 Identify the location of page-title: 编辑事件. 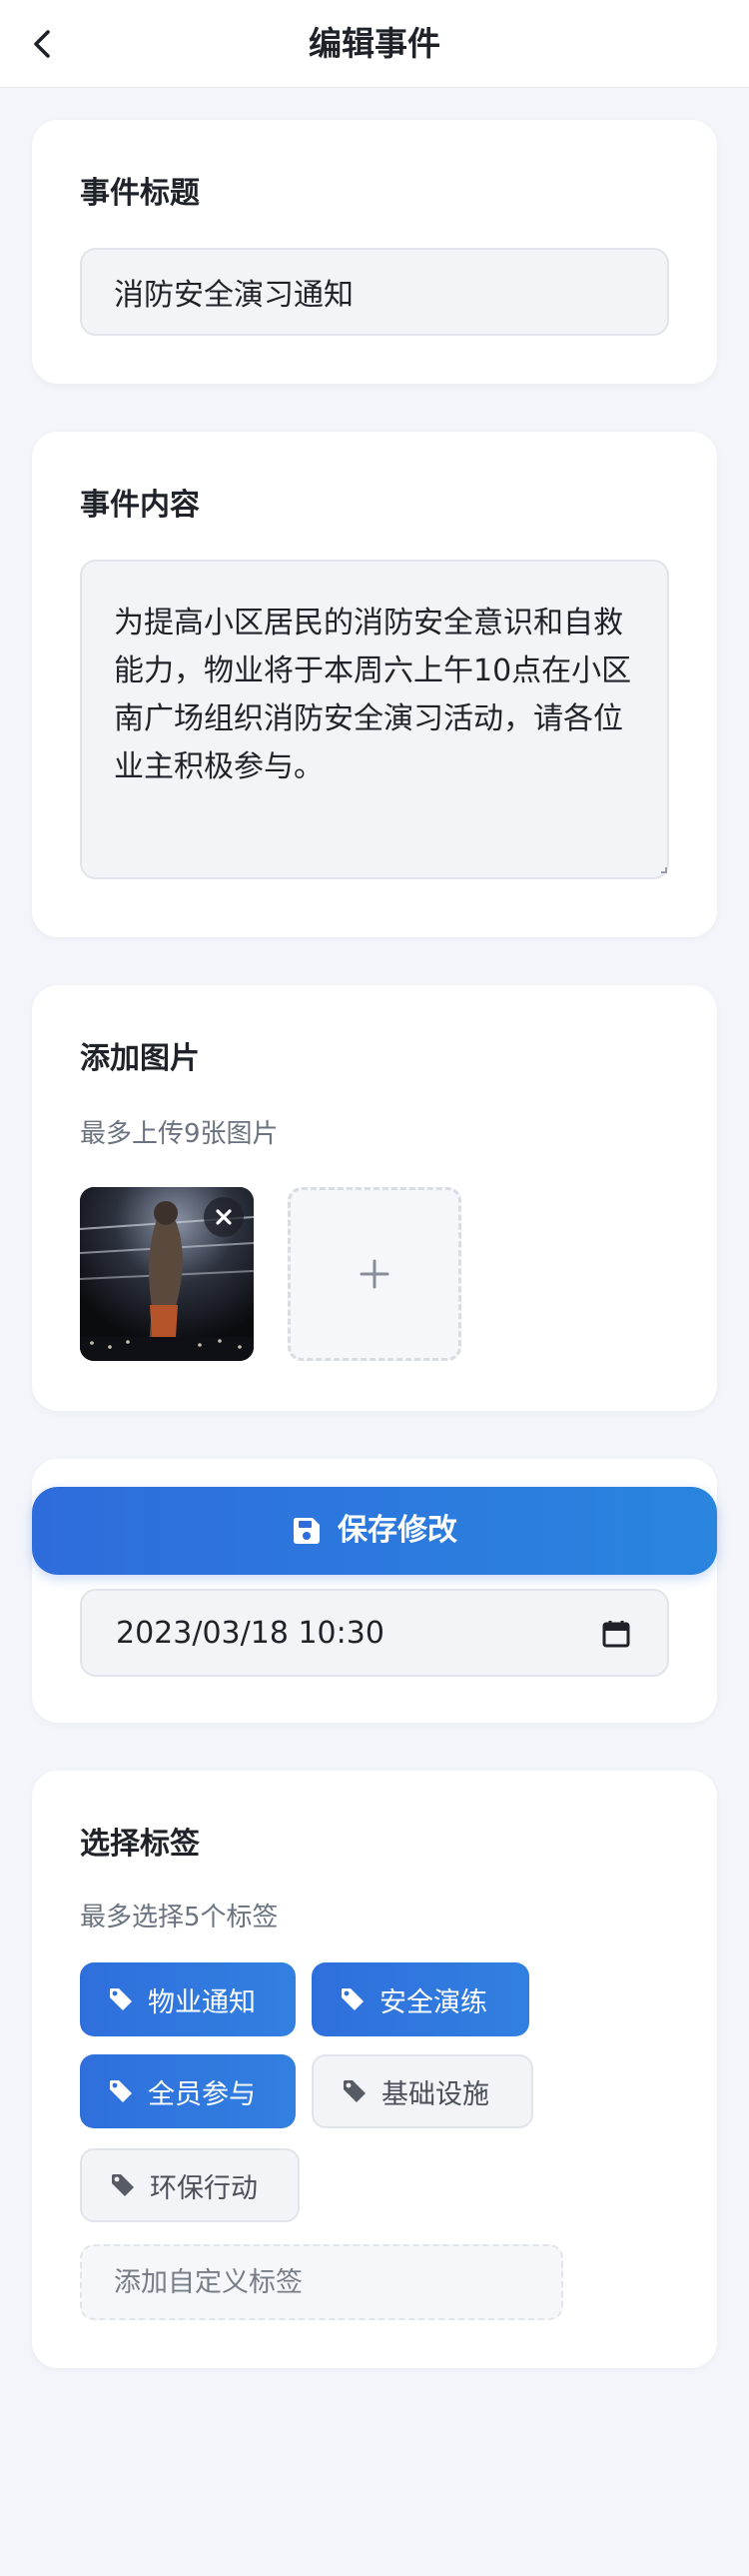
(374, 43).